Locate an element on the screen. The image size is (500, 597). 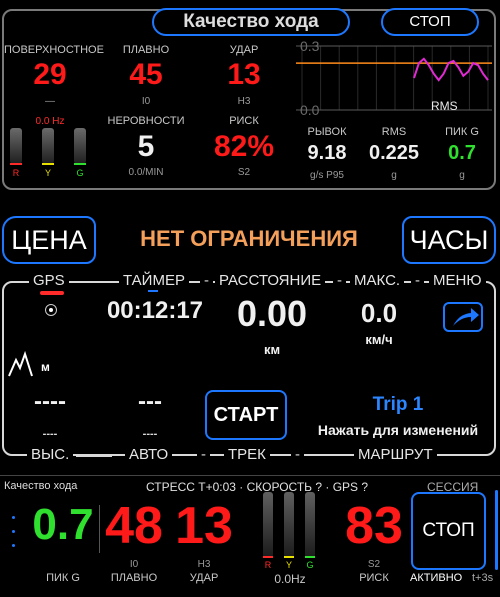
max-speed-unit: км/ч is located at coordinates (379, 339).